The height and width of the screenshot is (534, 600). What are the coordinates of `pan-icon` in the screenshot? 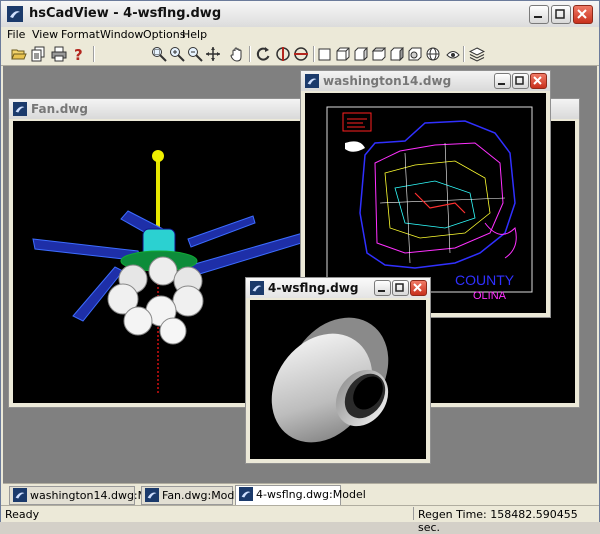 It's located at (237, 54).